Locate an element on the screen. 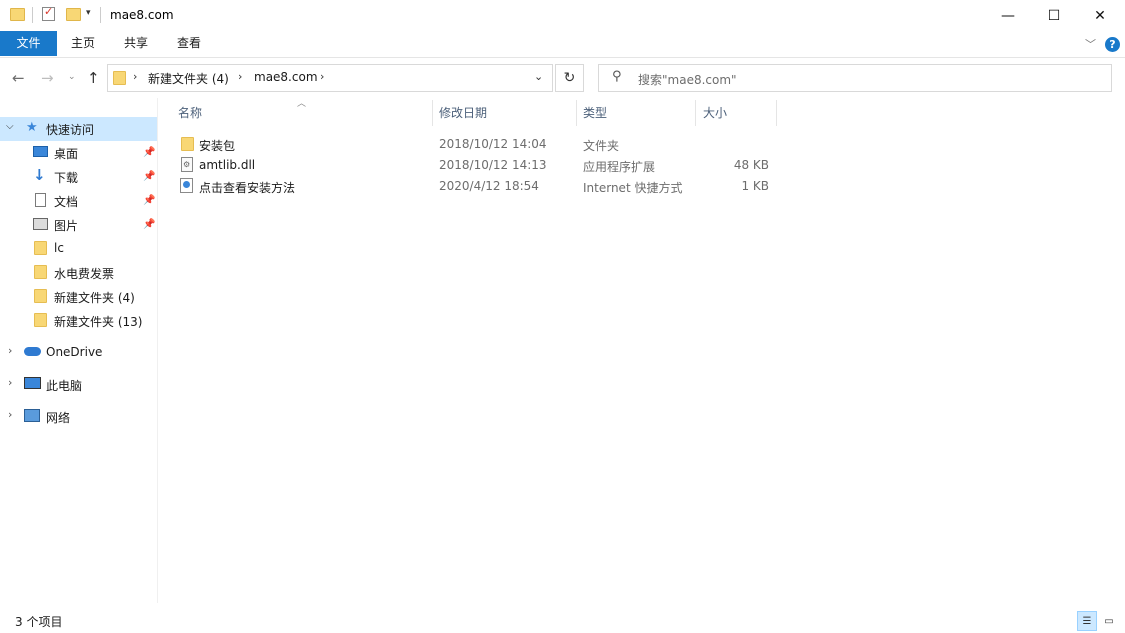  tab-home: 主页 is located at coordinates (83, 43).